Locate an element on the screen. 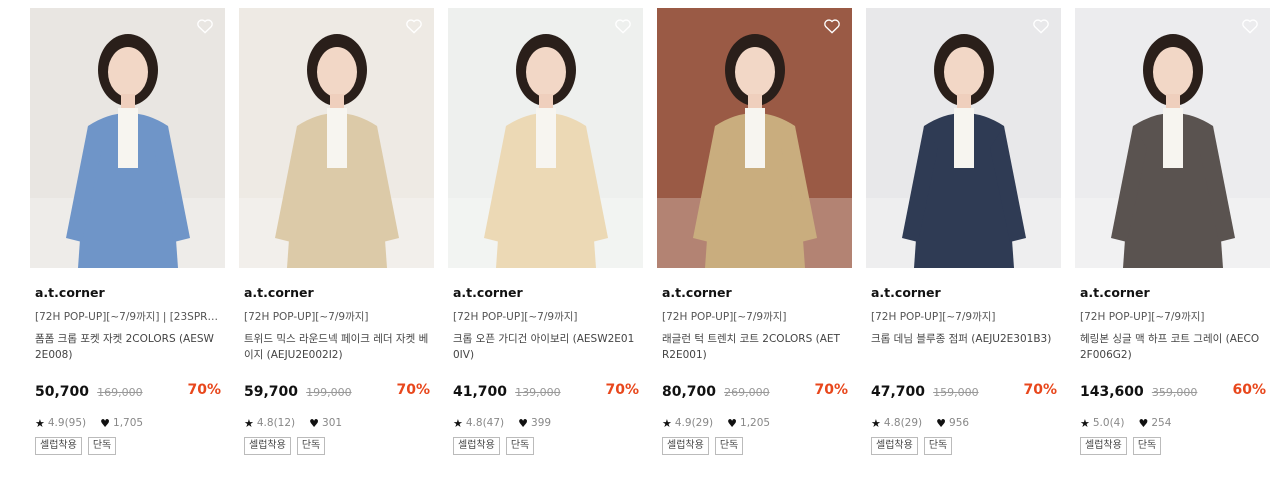  likes: ♥ 956 is located at coordinates (952, 423).